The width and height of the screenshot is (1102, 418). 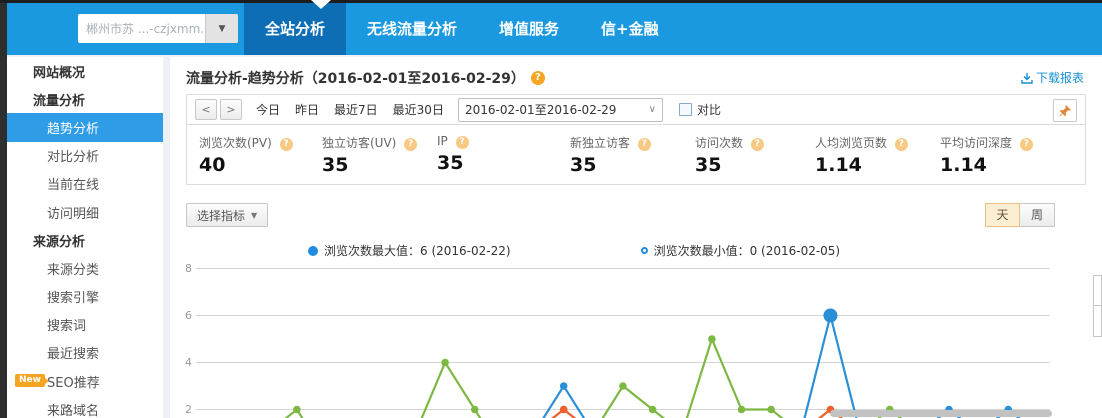 What do you see at coordinates (188, 315) in the screenshot?
I see `y-axis-tick: 6` at bounding box center [188, 315].